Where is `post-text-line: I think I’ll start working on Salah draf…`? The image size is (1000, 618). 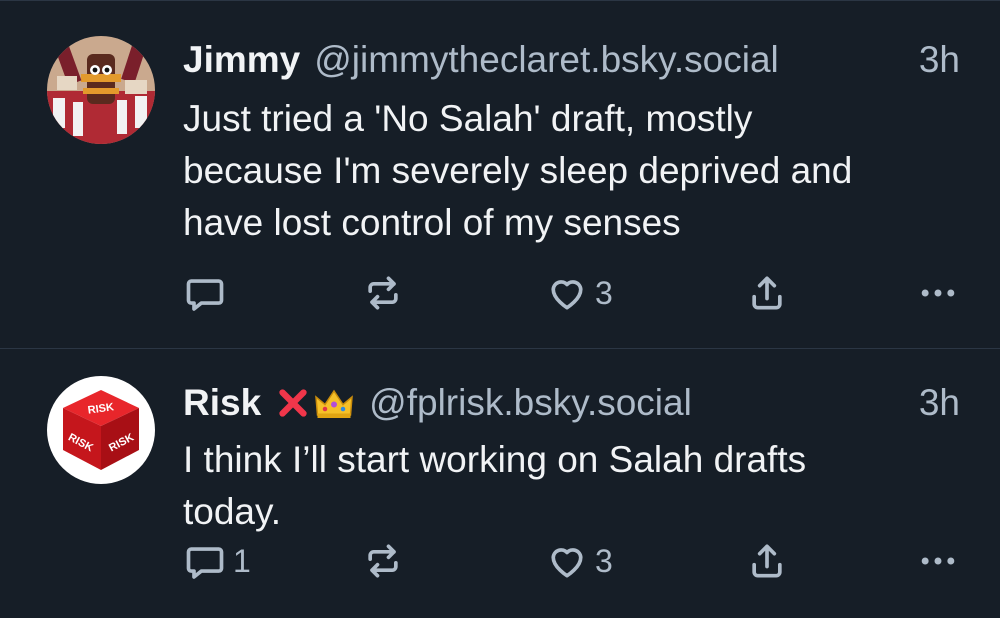 post-text-line: I think I’ll start working on Salah draf… is located at coordinates (495, 459).